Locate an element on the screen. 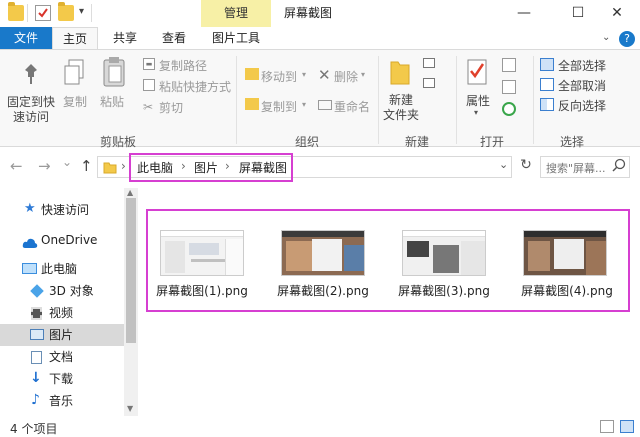 Image resolution: width=640 pixels, height=437 pixels. pin-icon is located at coordinates (31, 75).